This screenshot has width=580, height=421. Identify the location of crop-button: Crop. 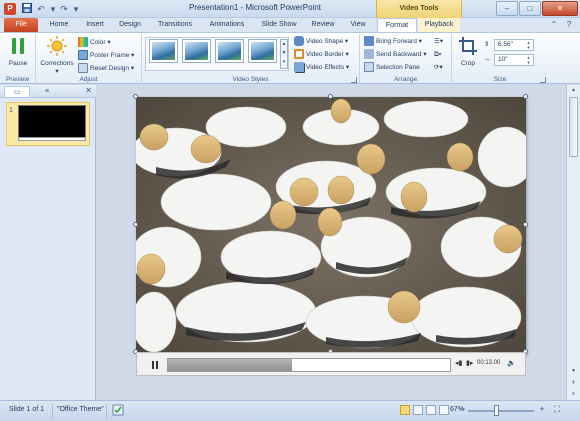
(468, 51).